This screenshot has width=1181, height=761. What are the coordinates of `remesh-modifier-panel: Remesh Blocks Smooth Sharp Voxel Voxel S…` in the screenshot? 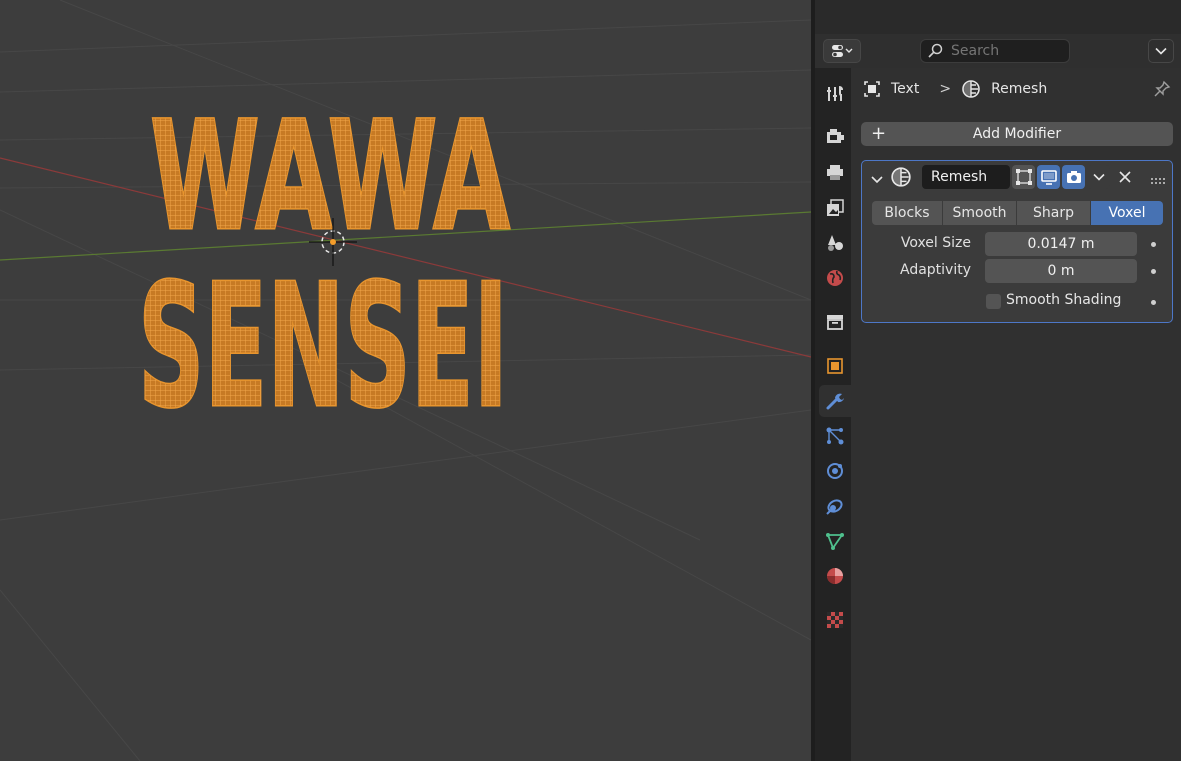 It's located at (1017, 241).